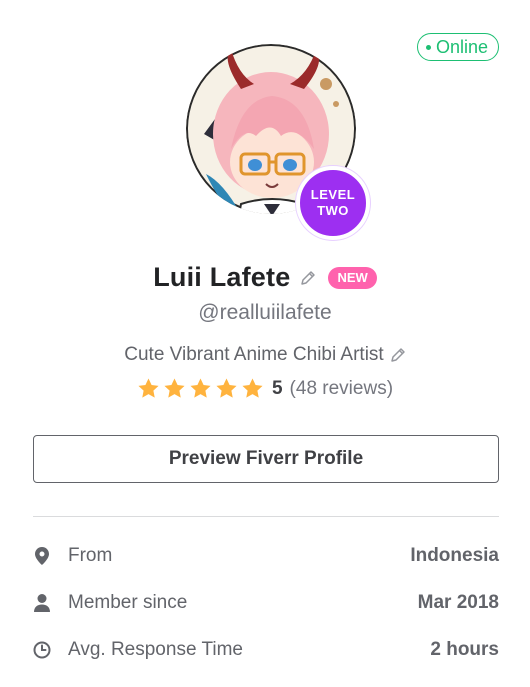  Describe the element at coordinates (266, 459) in the screenshot. I see `preview-fiverr-profile-button: Preview Fiverr Profile` at that location.